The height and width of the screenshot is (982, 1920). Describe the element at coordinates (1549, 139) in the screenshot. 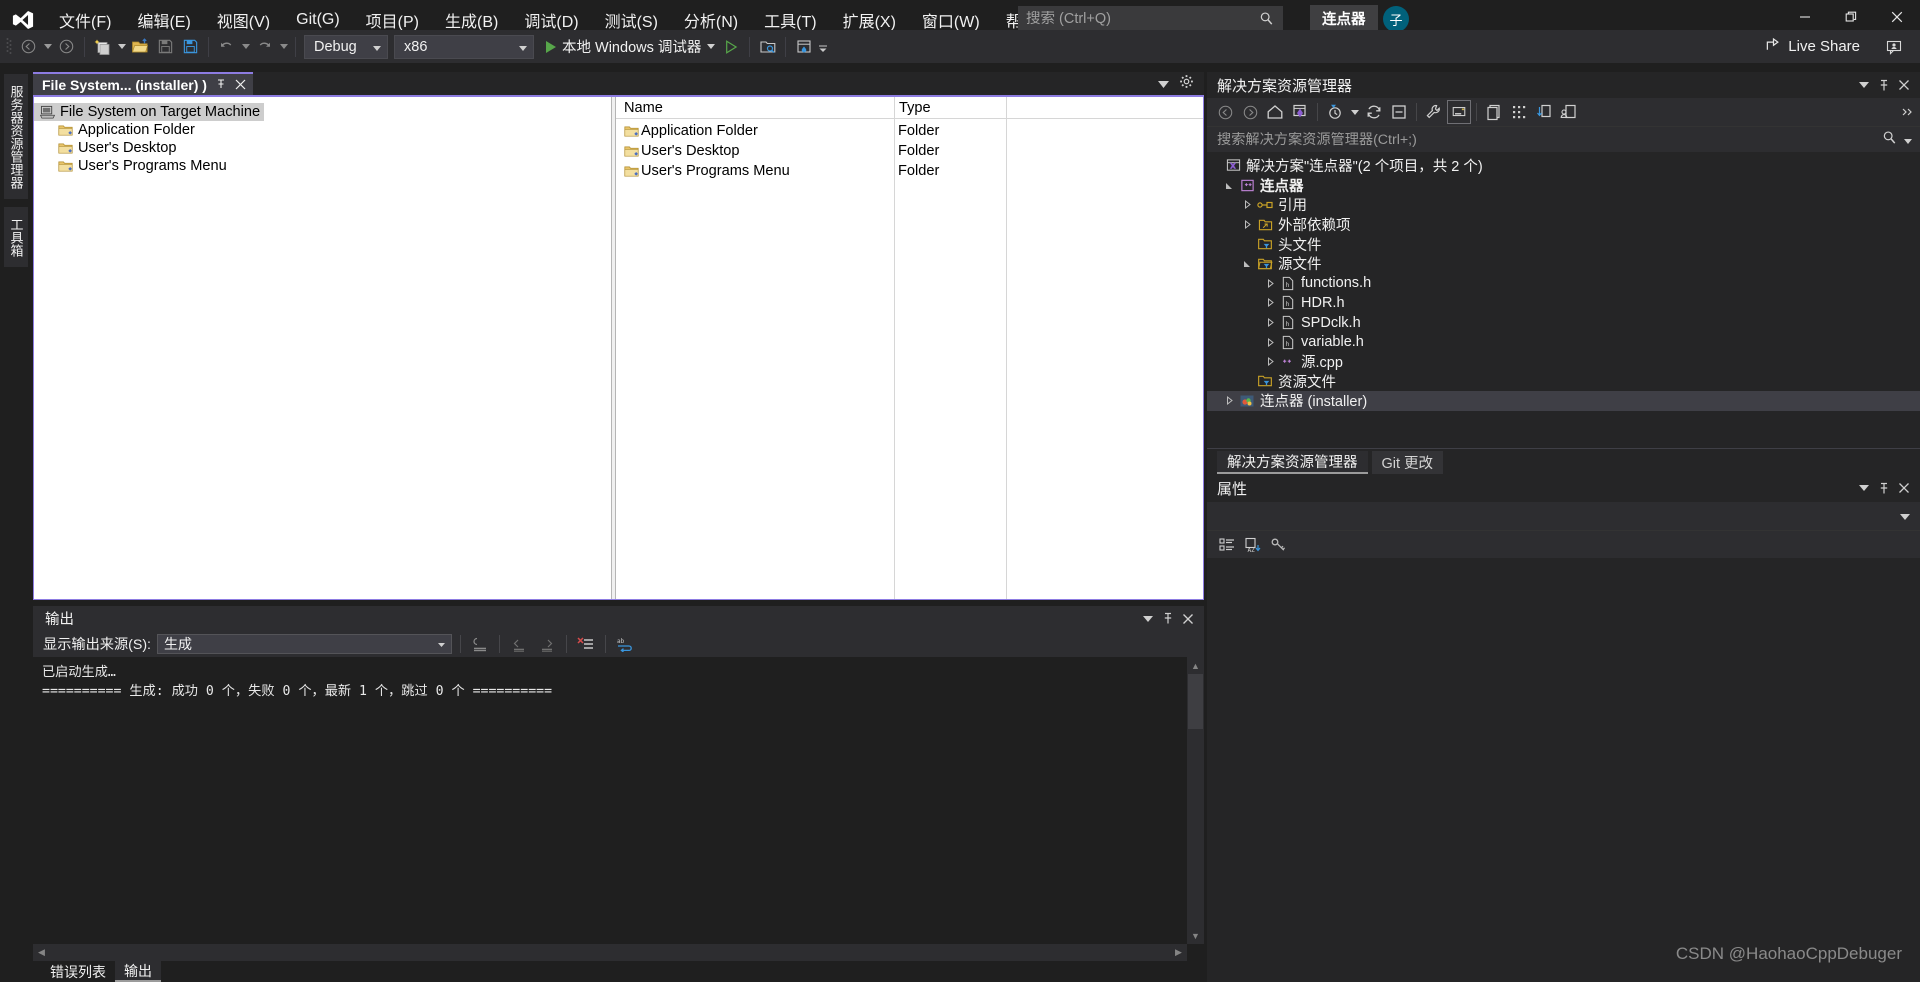

I see `solution-explorer-search-input` at that location.